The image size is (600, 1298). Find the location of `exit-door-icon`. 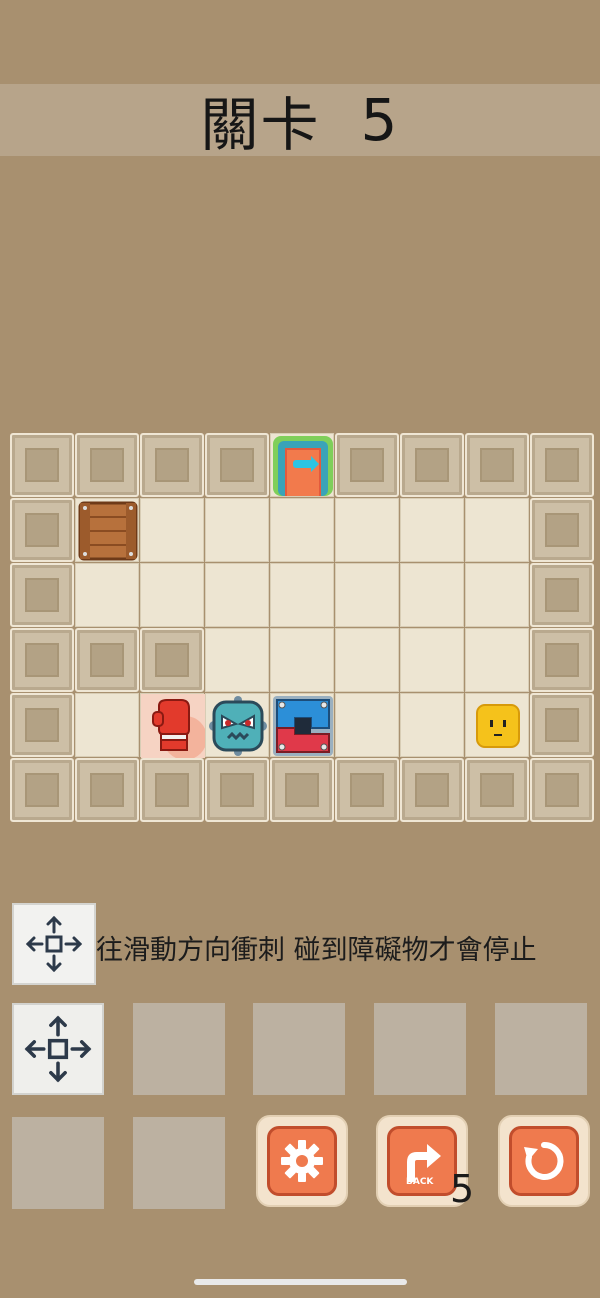

exit-door-icon is located at coordinates (303, 466).